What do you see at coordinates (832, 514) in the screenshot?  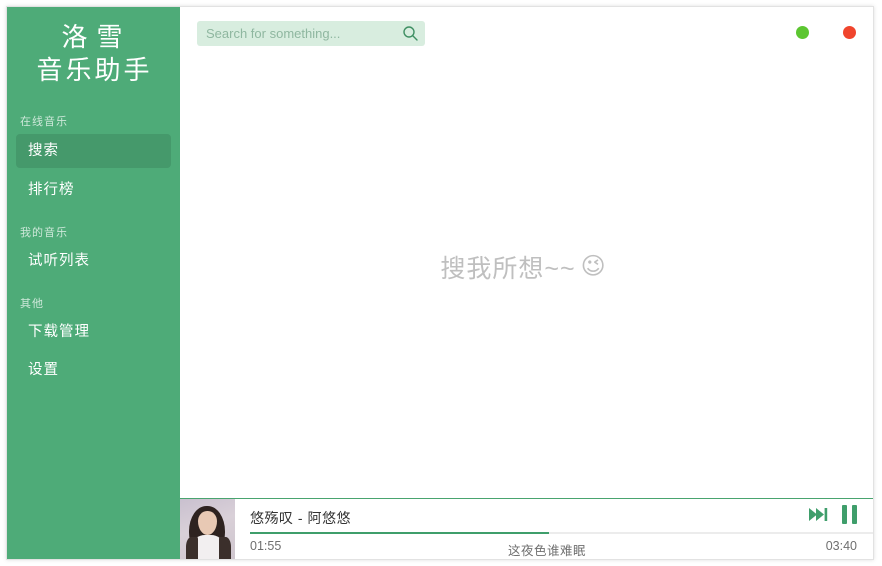 I see `player-controls` at bounding box center [832, 514].